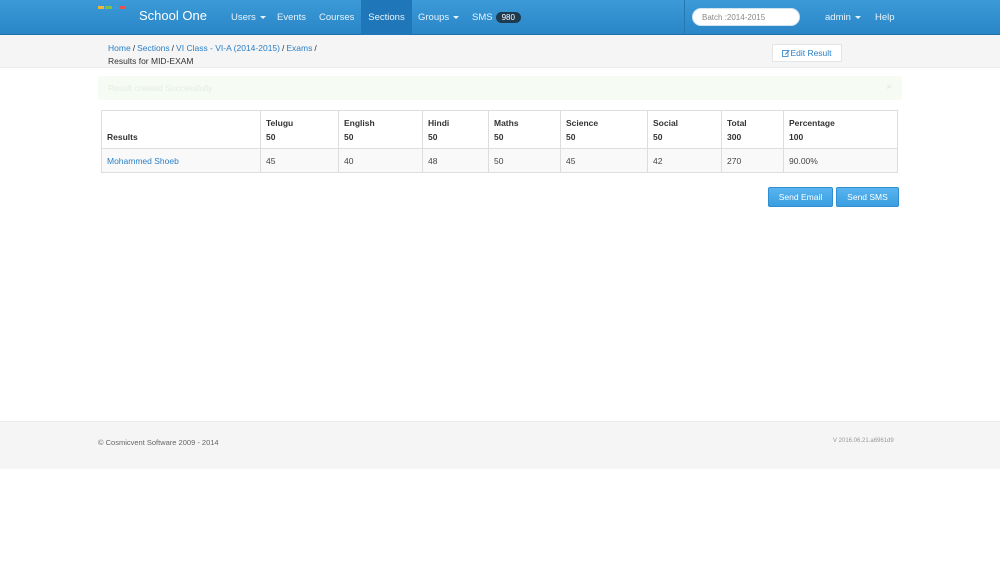 This screenshot has width=1000, height=563. I want to click on breadcrumb-sections: Sections, so click(153, 48).